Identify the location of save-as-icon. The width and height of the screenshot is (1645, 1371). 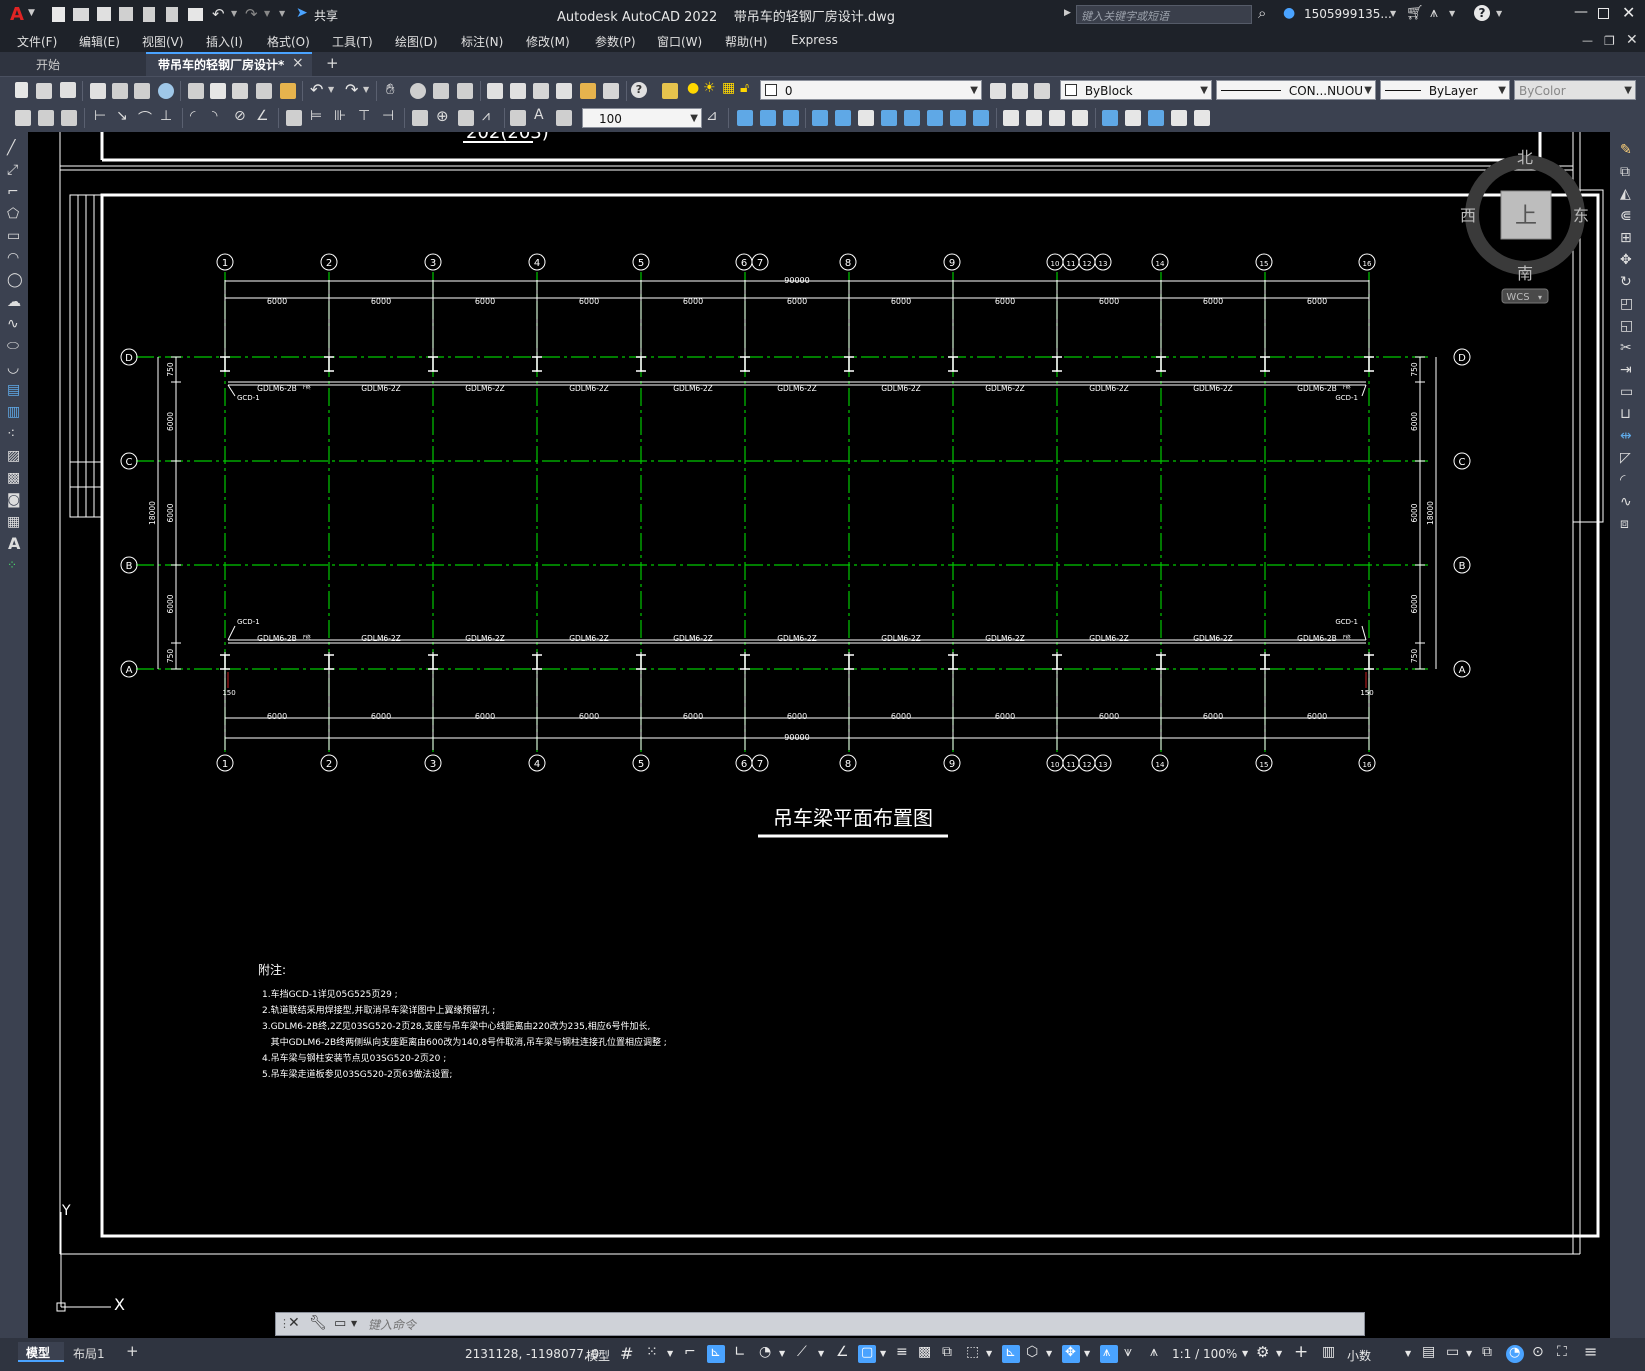
(126, 14).